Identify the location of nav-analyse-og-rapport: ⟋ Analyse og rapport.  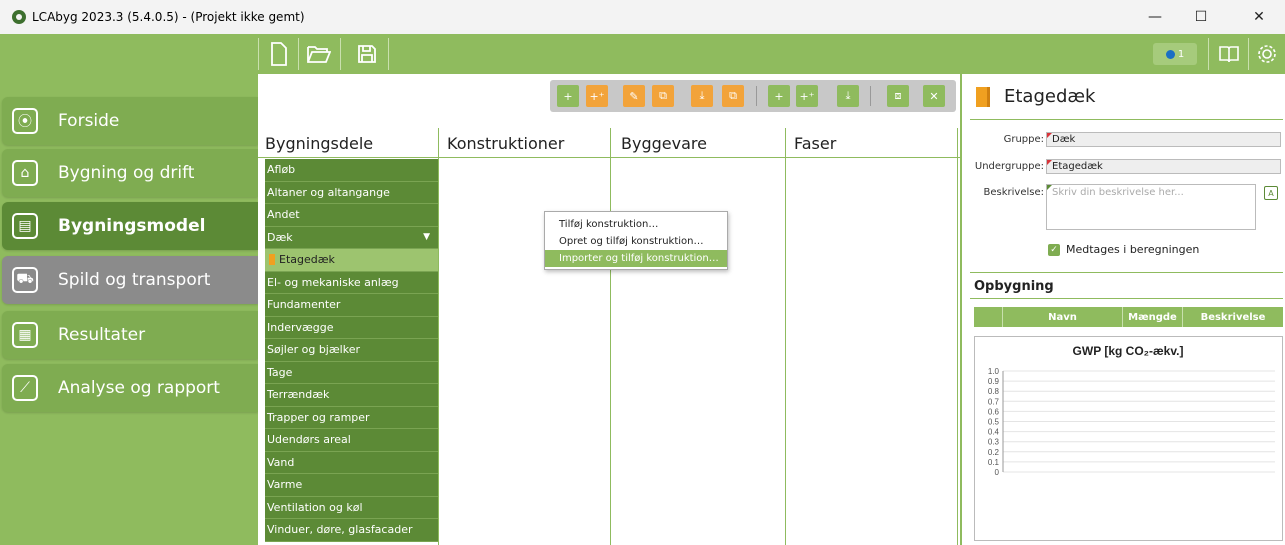
(130, 388).